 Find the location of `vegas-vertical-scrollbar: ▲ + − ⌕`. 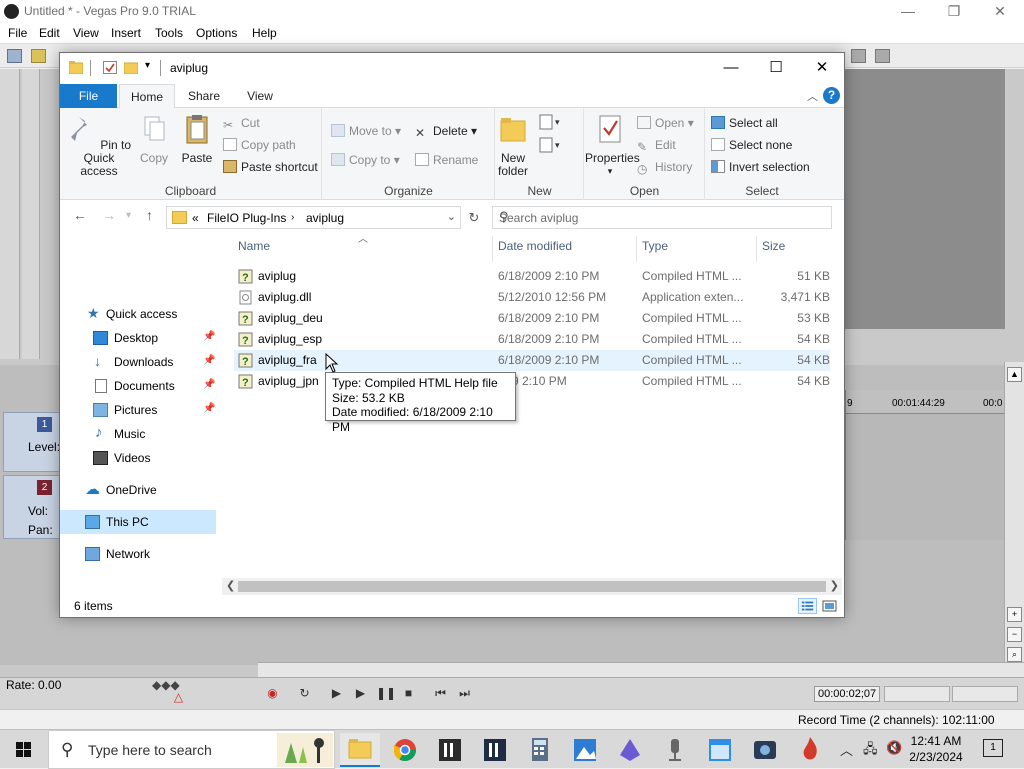

vegas-vertical-scrollbar: ▲ + − ⌕ is located at coordinates (1014, 519).